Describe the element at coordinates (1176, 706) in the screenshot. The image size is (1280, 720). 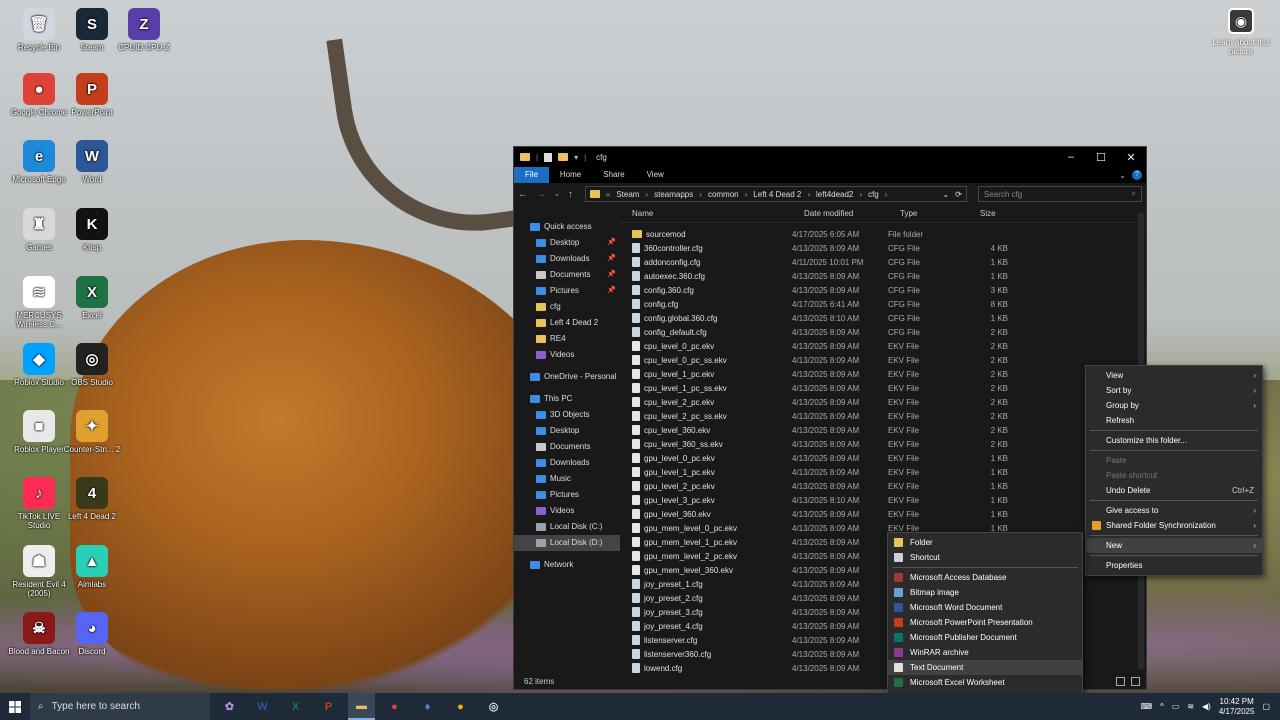
I see `network-icon: ▭` at that location.